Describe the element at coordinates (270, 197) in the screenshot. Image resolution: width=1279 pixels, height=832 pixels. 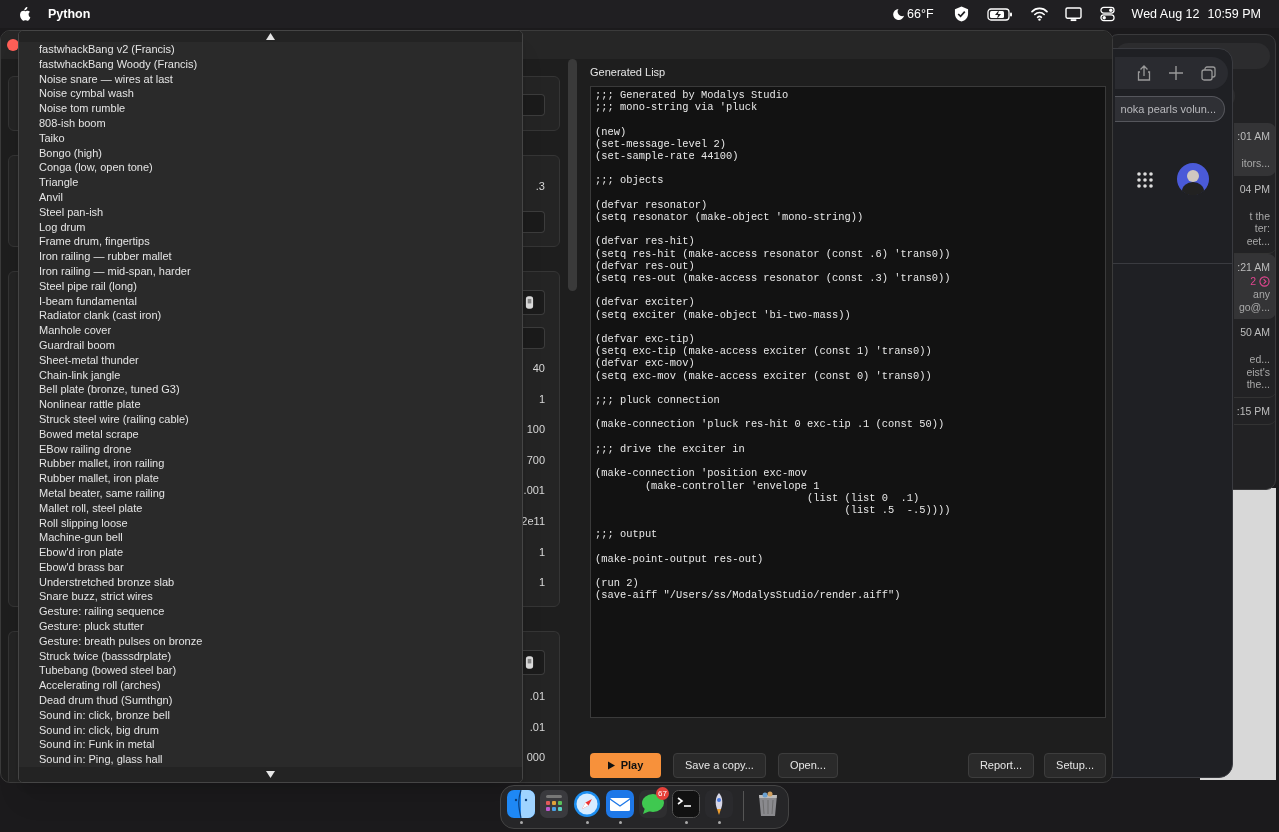
I see `menu-item: Anvil` at that location.